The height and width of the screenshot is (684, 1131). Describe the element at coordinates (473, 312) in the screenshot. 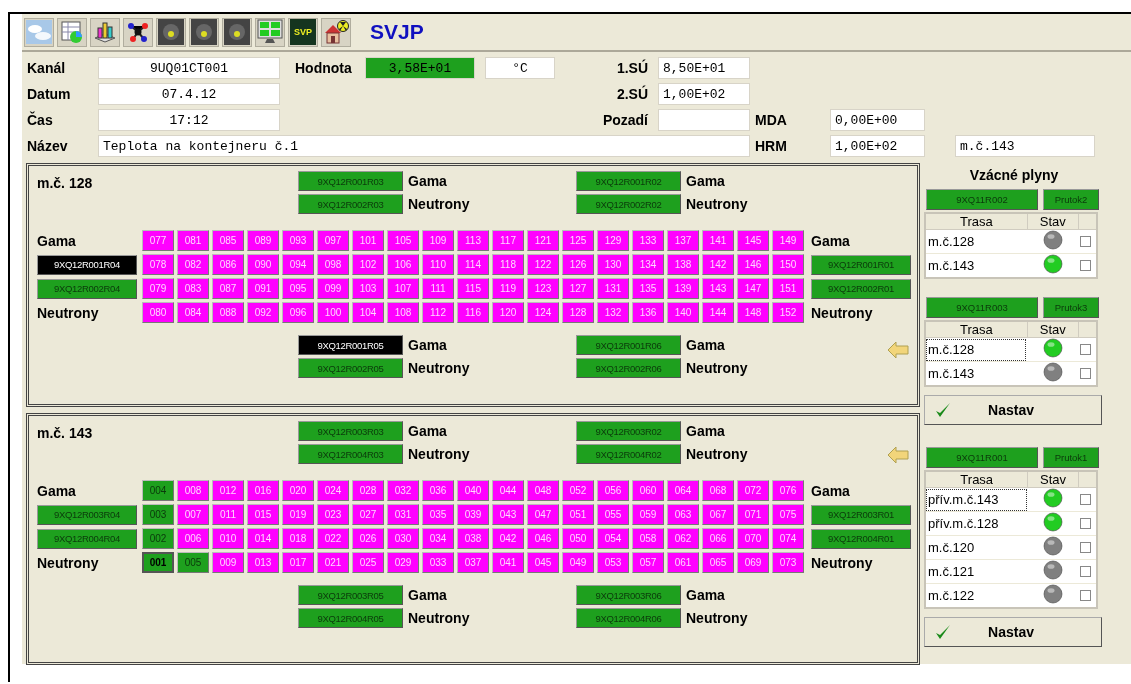

I see `position-cell: 116` at that location.